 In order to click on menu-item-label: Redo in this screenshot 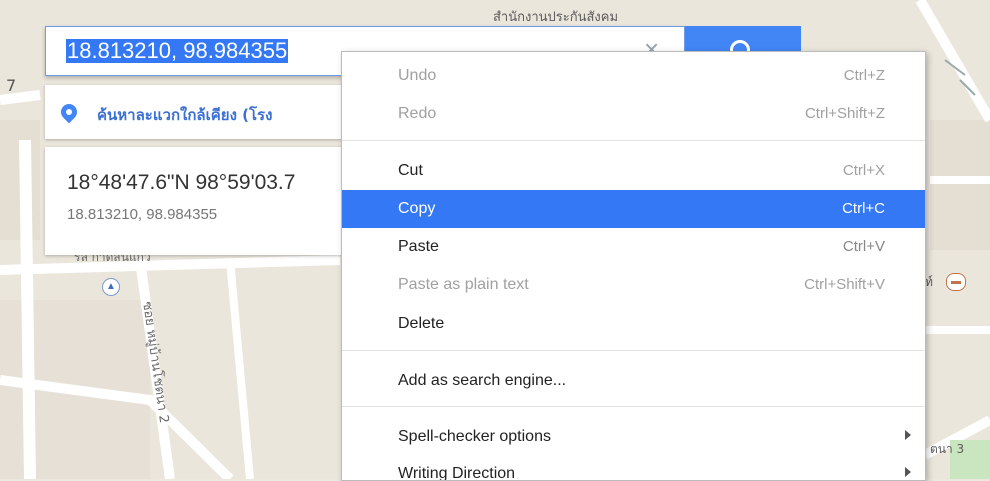, I will do `click(417, 113)`.